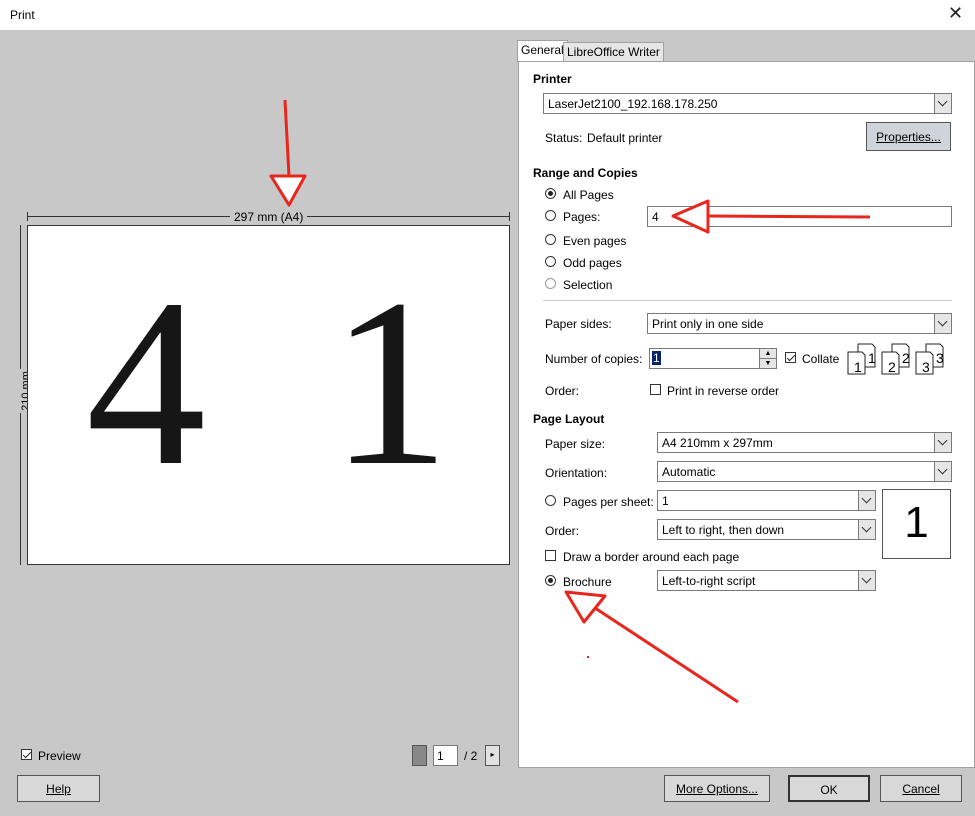 The image size is (975, 816). I want to click on annotation-arrow-top-shaft, so click(287, 138).